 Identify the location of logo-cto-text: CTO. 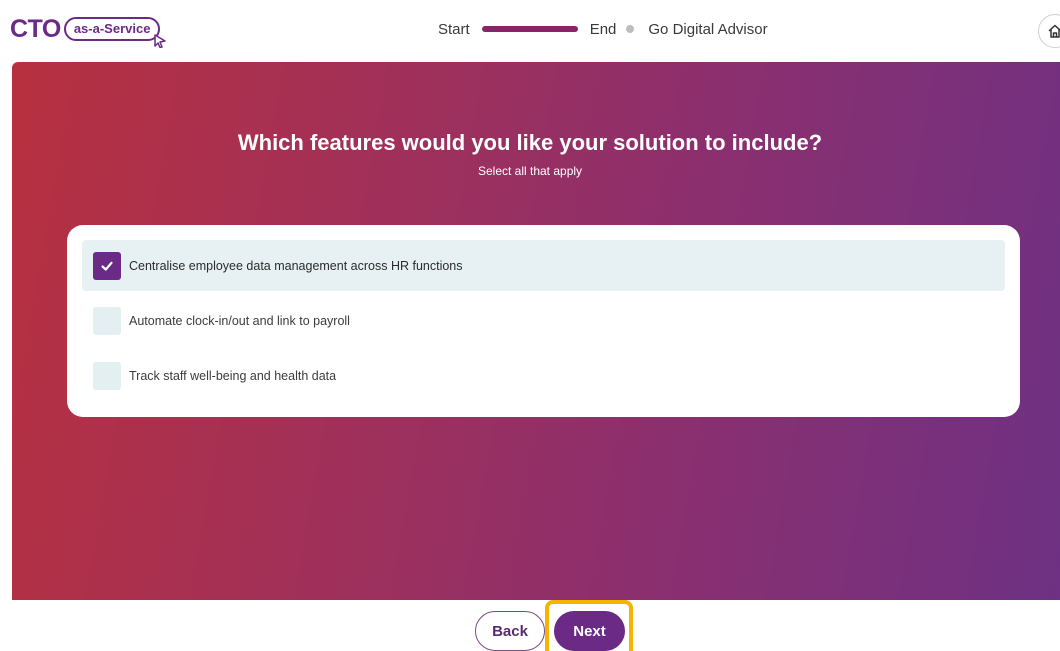
(35, 28).